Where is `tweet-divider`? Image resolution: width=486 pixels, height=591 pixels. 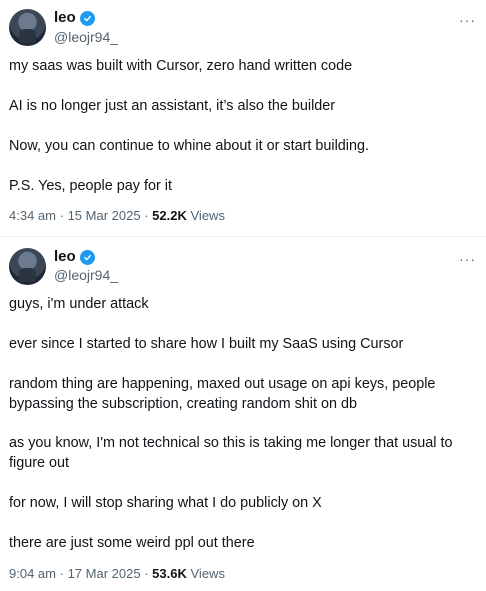
tweet-divider is located at coordinates (243, 236).